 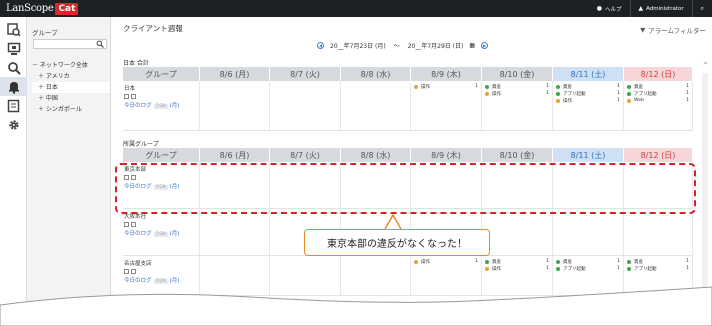 What do you see at coordinates (161, 271) in the screenshot?
I see `group-icons` at bounding box center [161, 271].